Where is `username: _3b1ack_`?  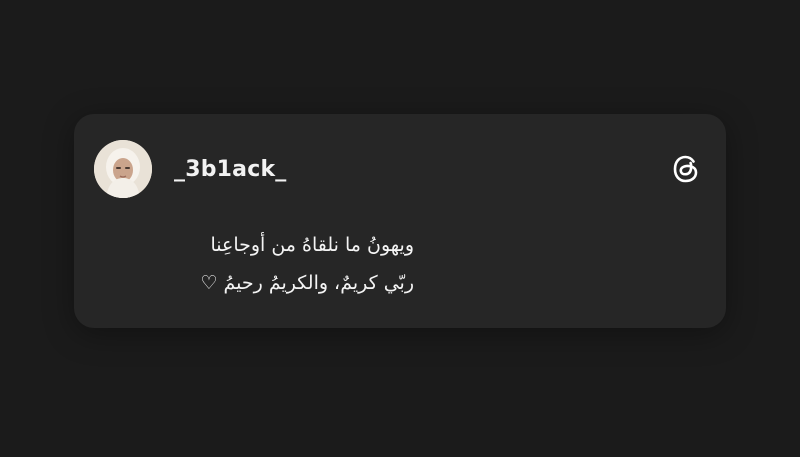 username: _3b1ack_ is located at coordinates (230, 169).